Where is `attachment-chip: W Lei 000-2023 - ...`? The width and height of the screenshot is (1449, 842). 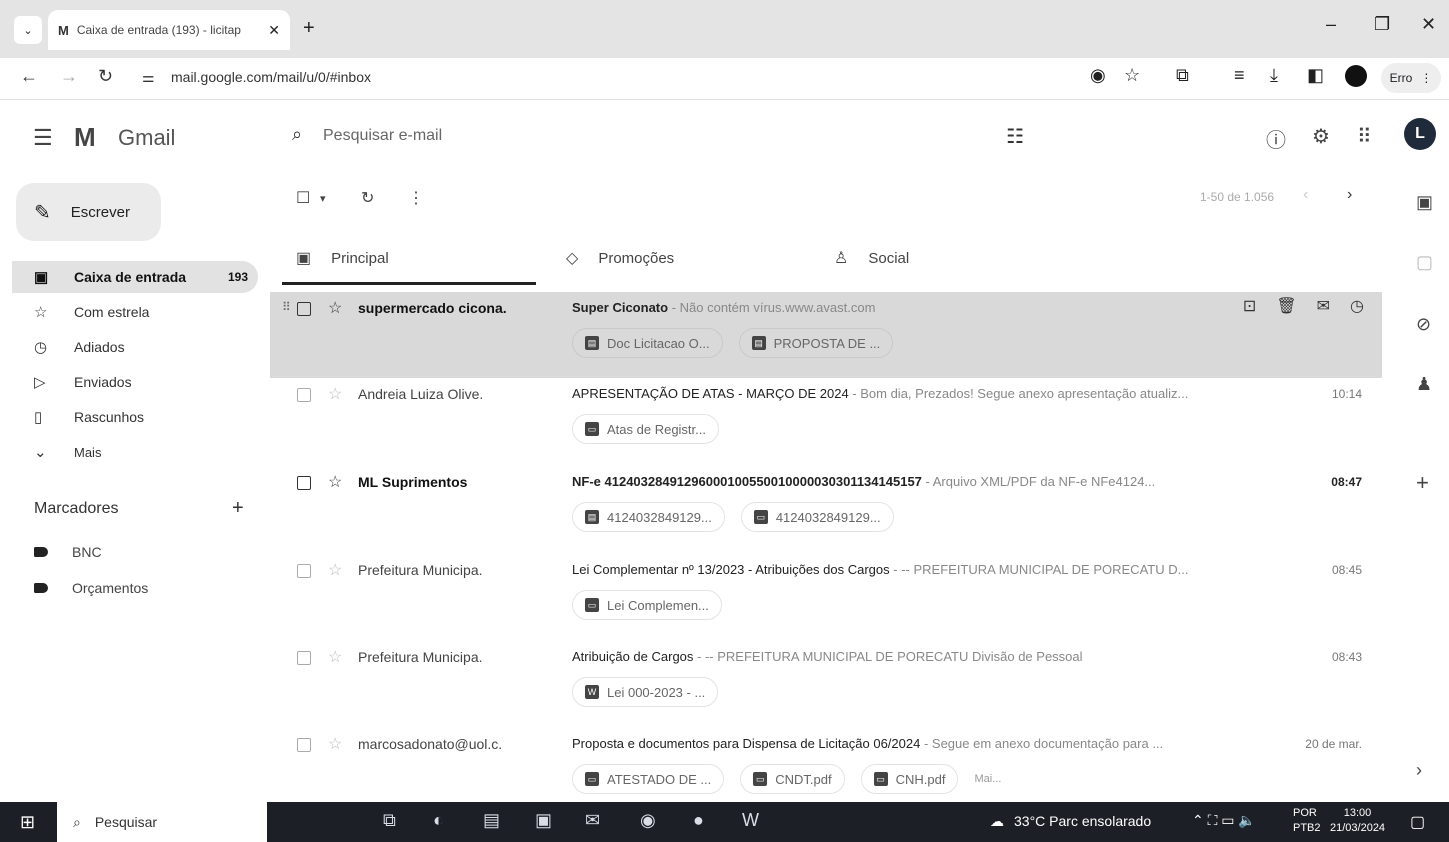
attachment-chip: W Lei 000-2023 - ... is located at coordinates (645, 692).